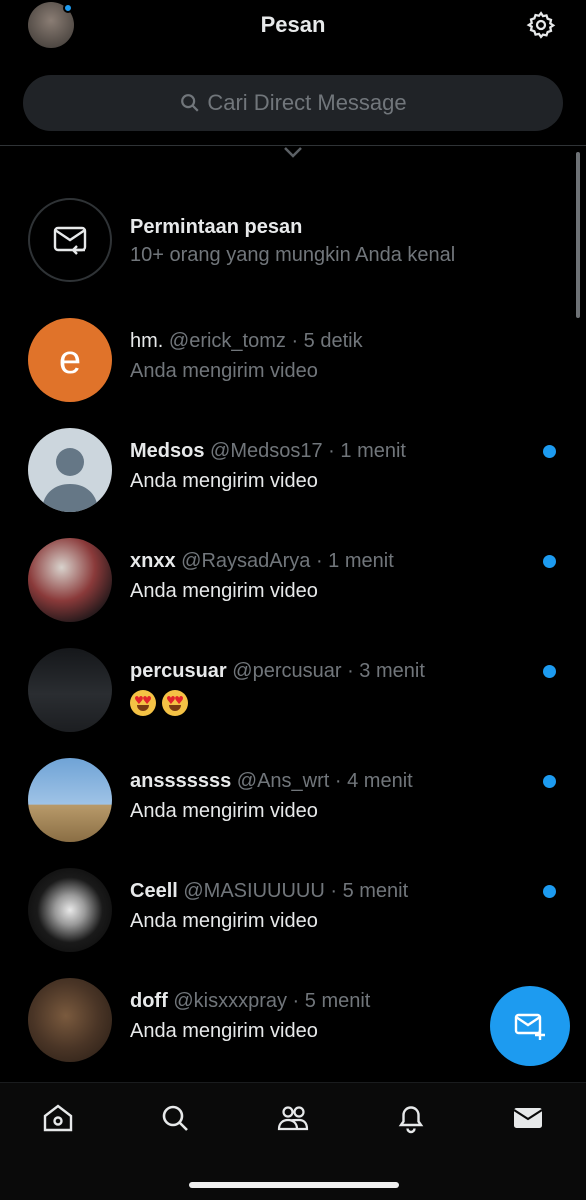 This screenshot has width=586, height=1200. I want to click on mail-icon, so click(528, 1118).